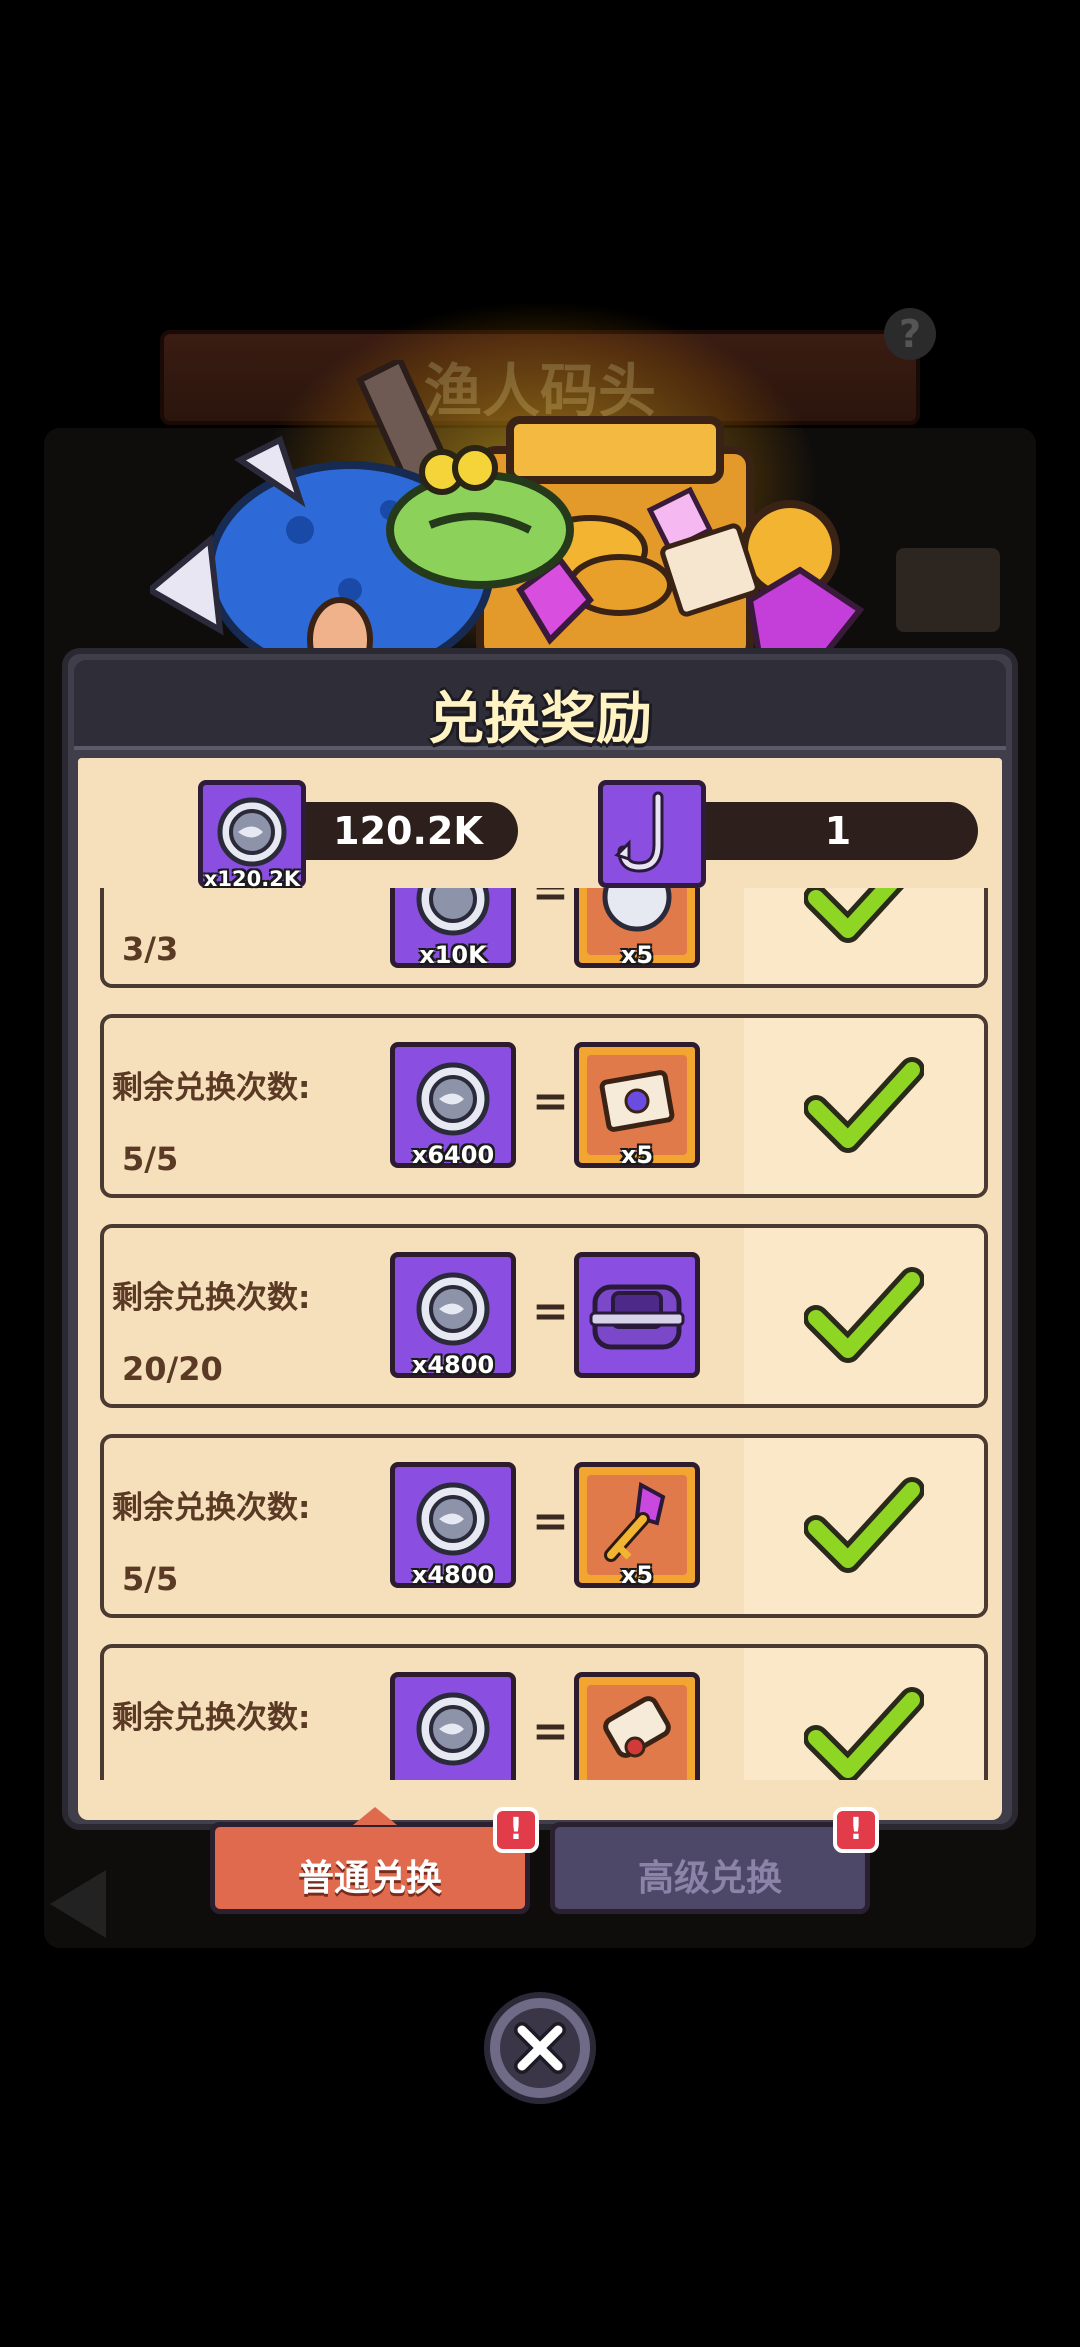 Image resolution: width=1080 pixels, height=2347 pixels. I want to click on cost-amount: x6400, so click(453, 1155).